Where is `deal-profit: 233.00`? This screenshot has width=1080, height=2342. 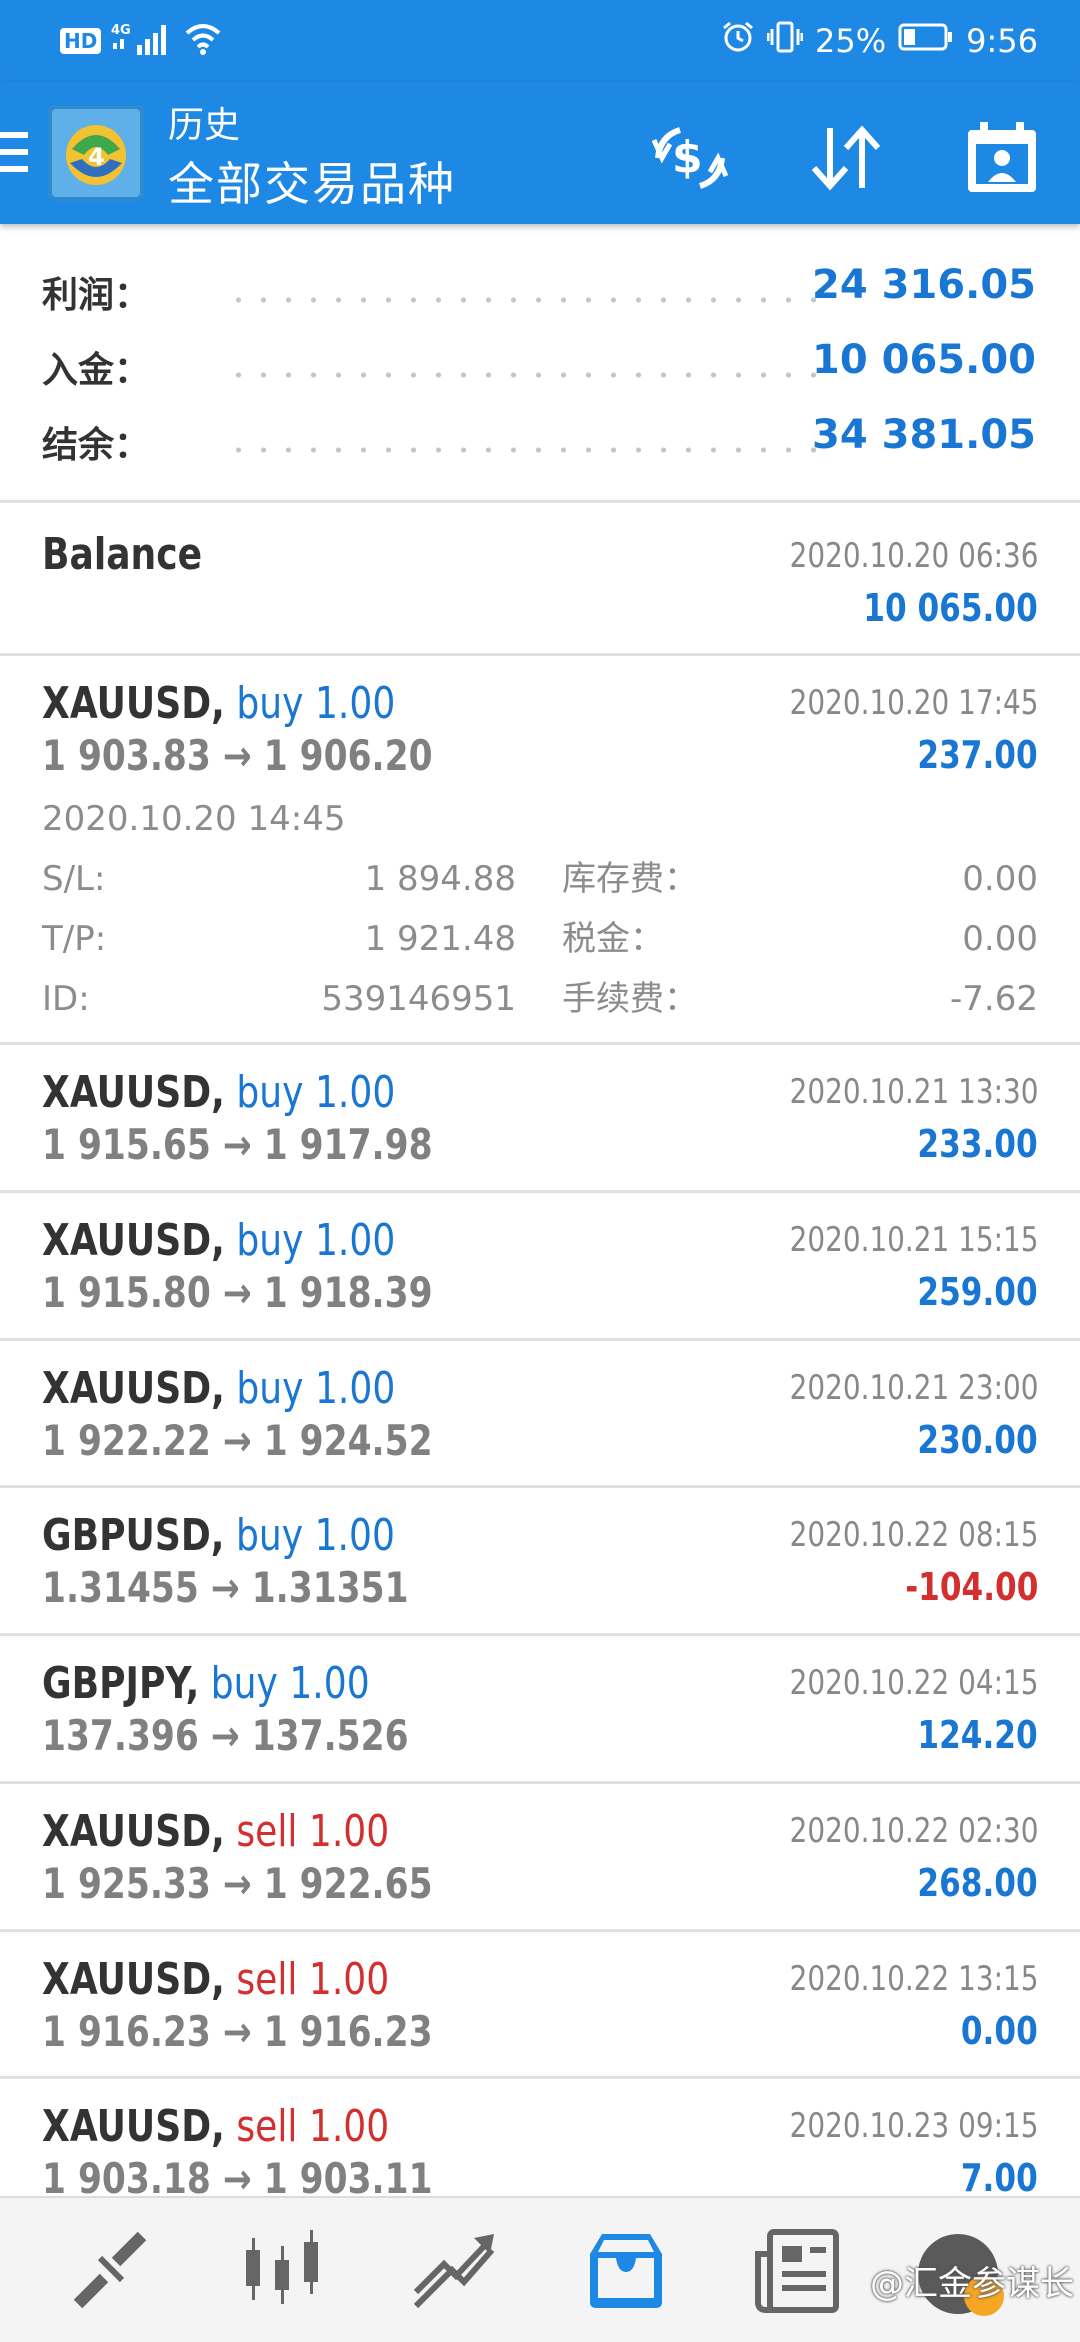 deal-profit: 233.00 is located at coordinates (977, 1144).